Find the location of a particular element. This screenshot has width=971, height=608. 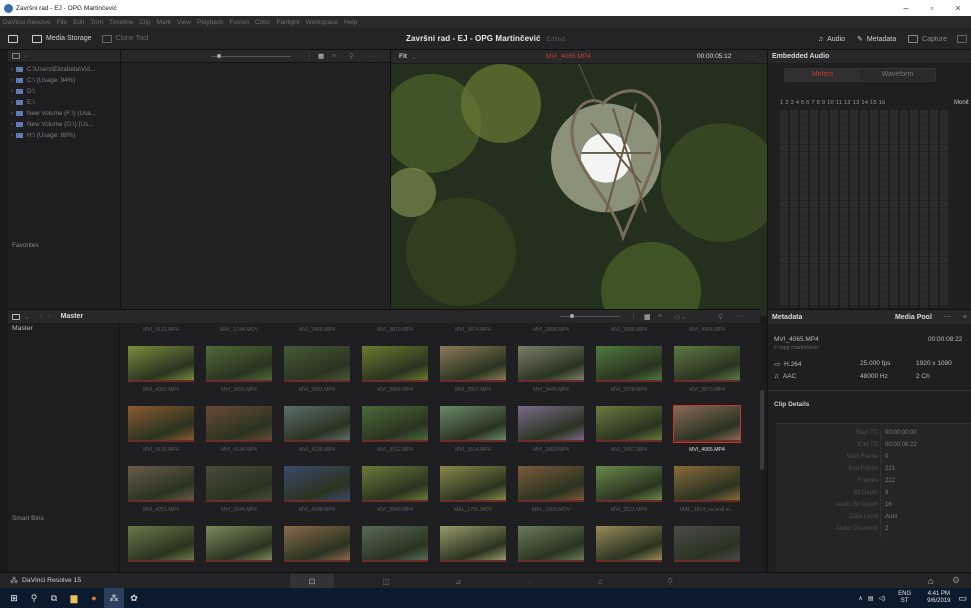

media-storage-button: Media Storage is located at coordinates (62, 39).